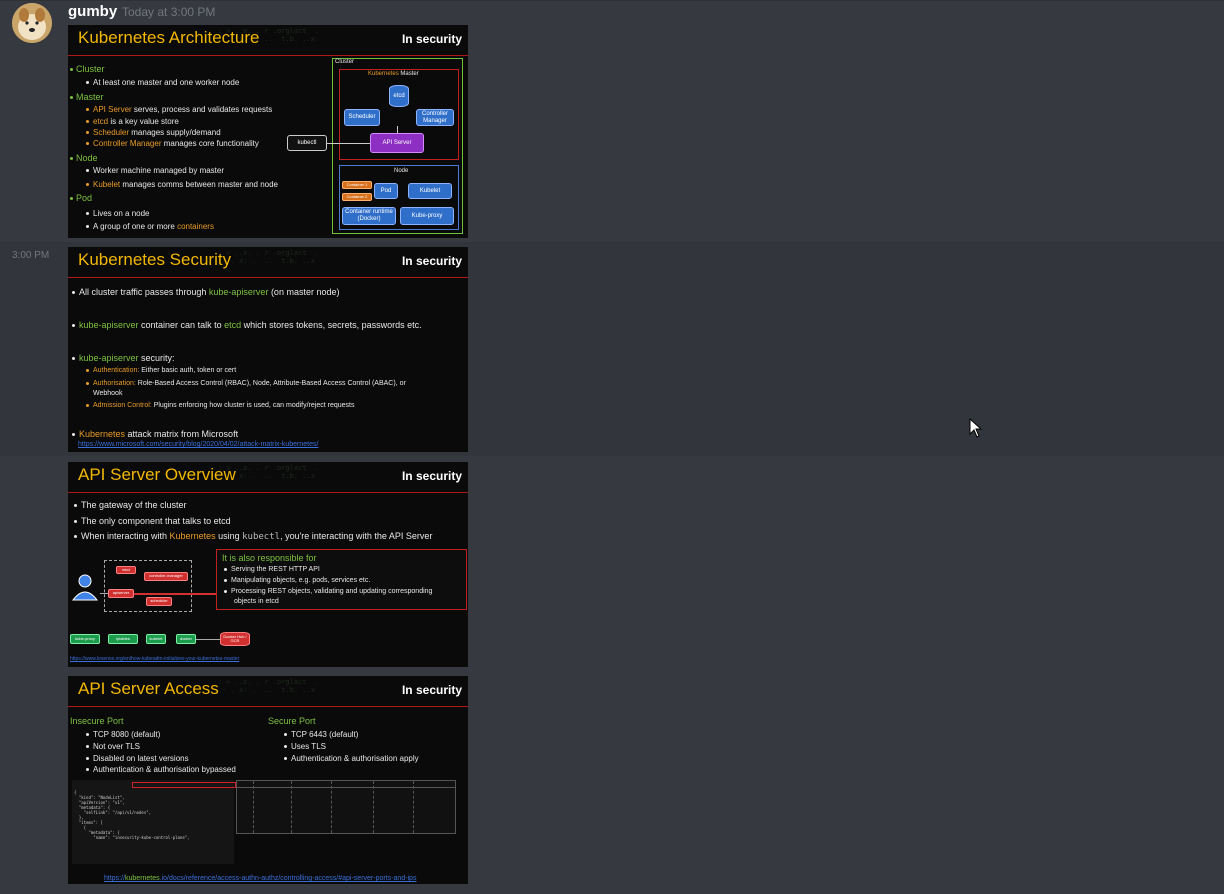 This screenshot has height=894, width=1224. I want to click on responsibilities-title: It is also responsible for, so click(269, 558).